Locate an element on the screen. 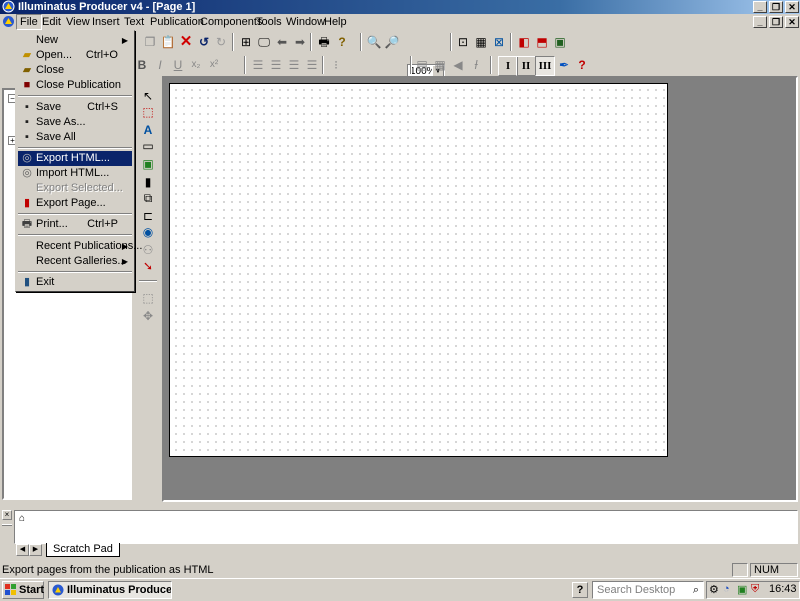 The height and width of the screenshot is (601, 800). menu-item-exit: ▮ Exit is located at coordinates (75, 282).